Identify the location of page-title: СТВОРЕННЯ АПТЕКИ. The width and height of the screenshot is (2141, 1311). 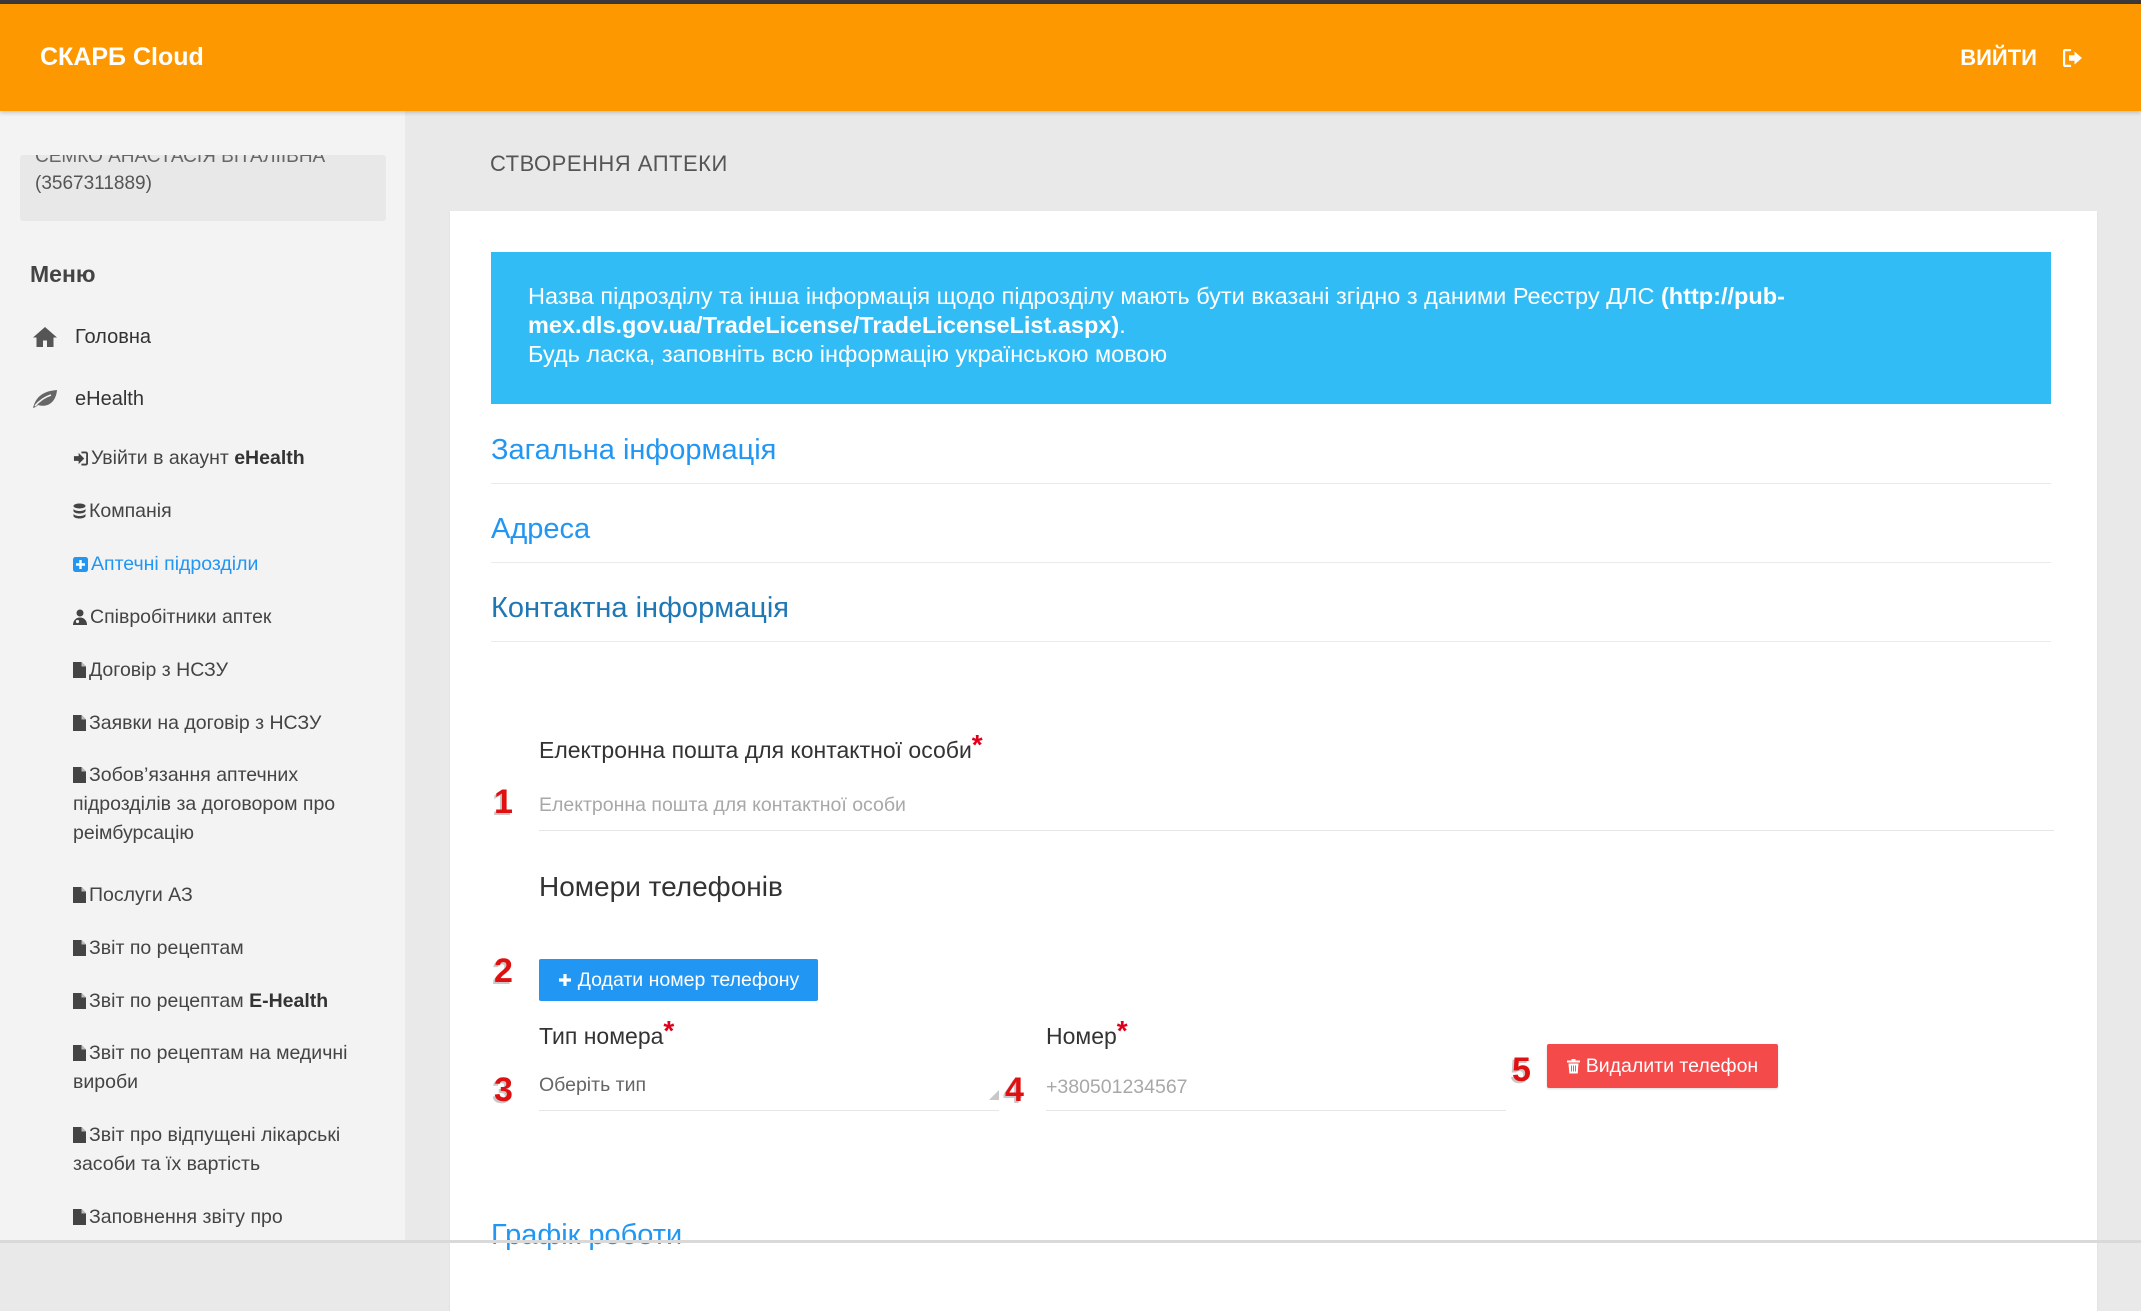
(609, 163).